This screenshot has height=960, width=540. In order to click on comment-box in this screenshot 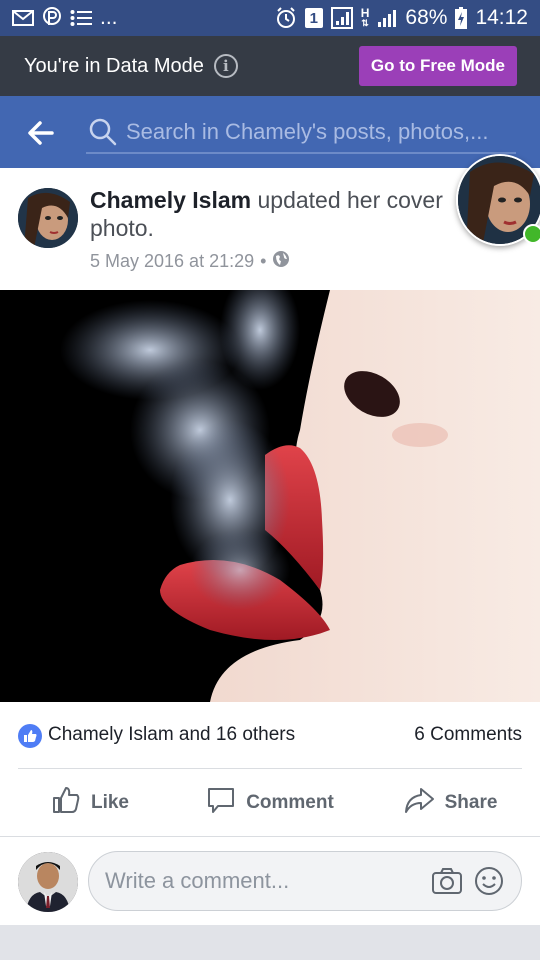, I will do `click(305, 881)`.